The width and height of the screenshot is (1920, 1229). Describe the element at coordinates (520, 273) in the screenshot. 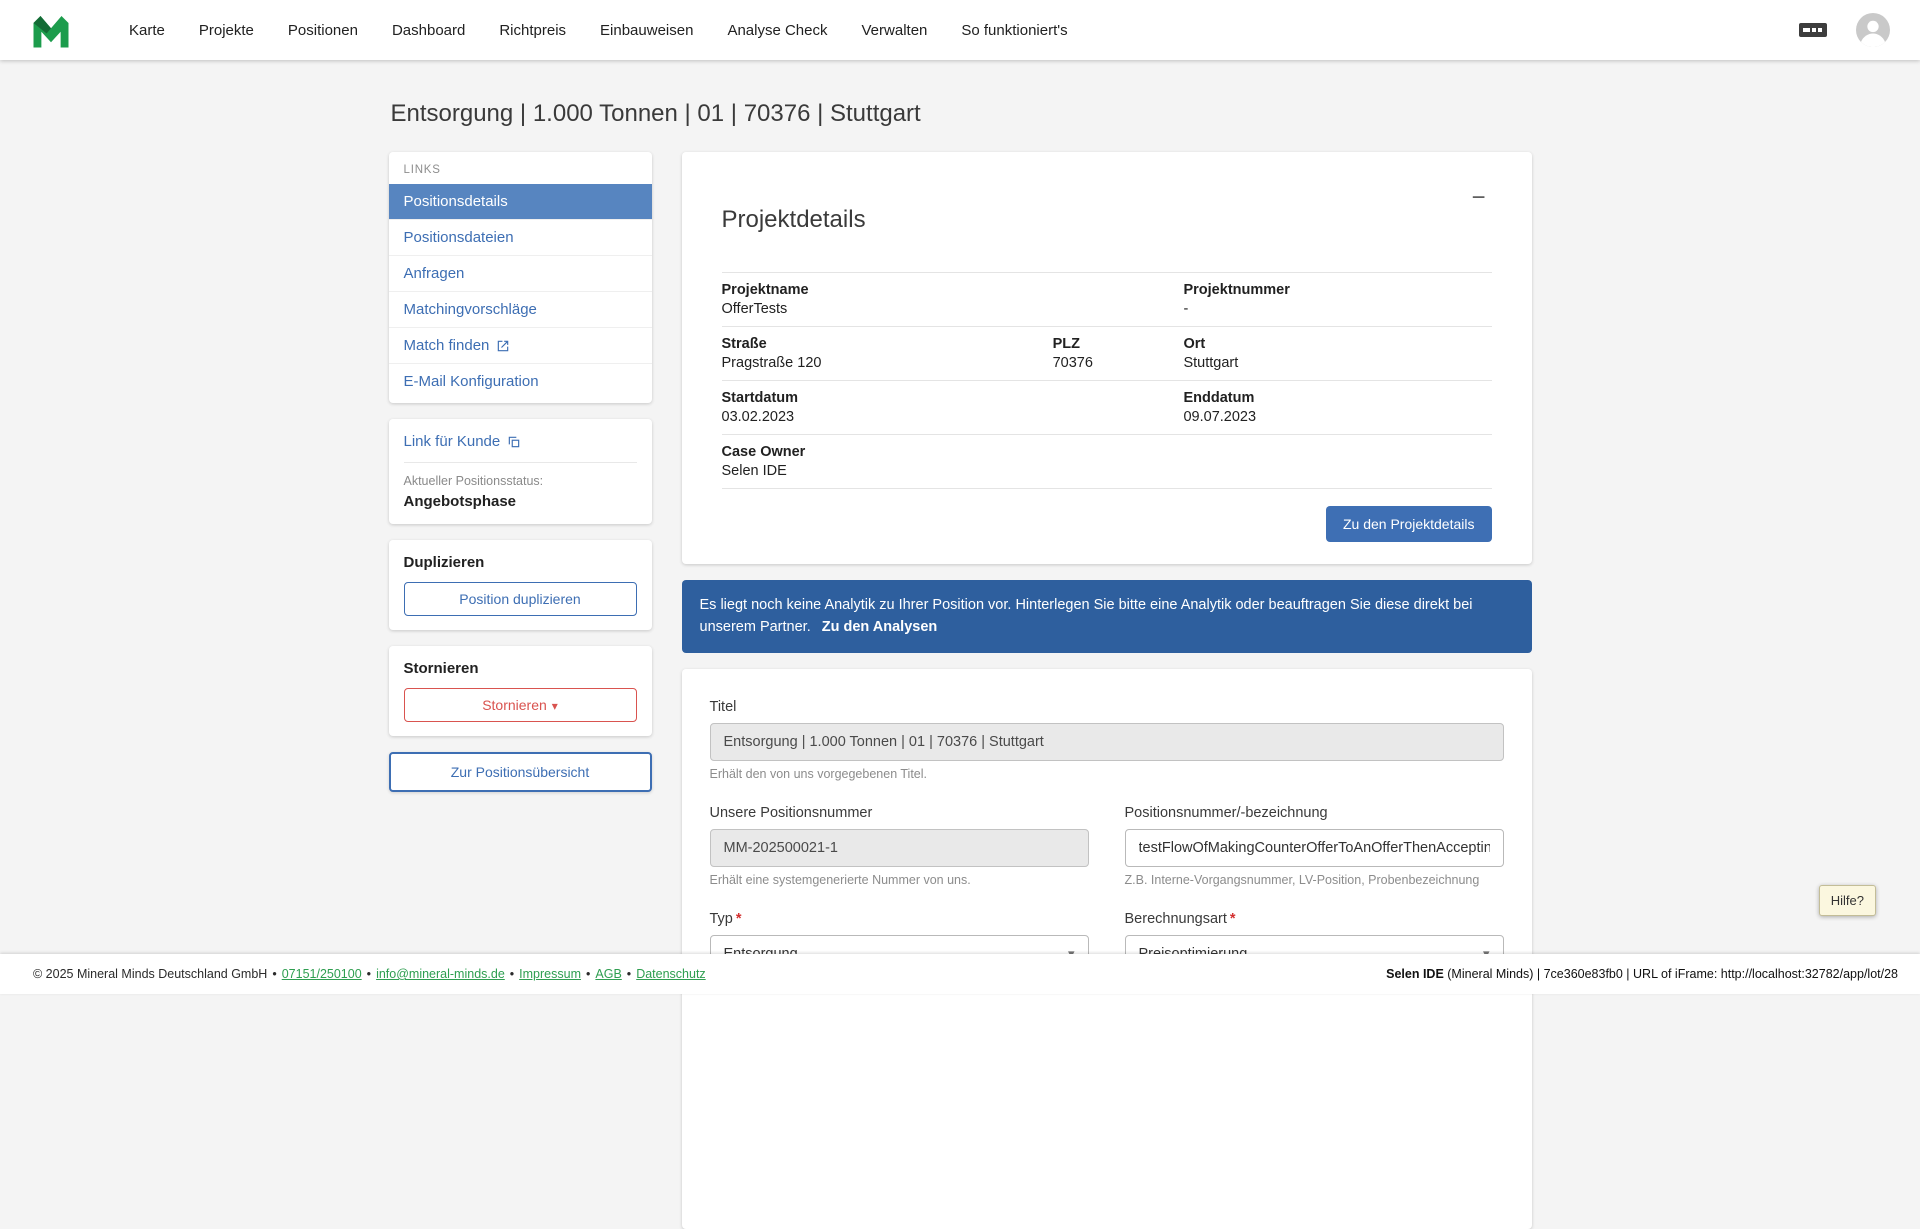

I see `sidebar-item-anfragen: Anfragen` at that location.